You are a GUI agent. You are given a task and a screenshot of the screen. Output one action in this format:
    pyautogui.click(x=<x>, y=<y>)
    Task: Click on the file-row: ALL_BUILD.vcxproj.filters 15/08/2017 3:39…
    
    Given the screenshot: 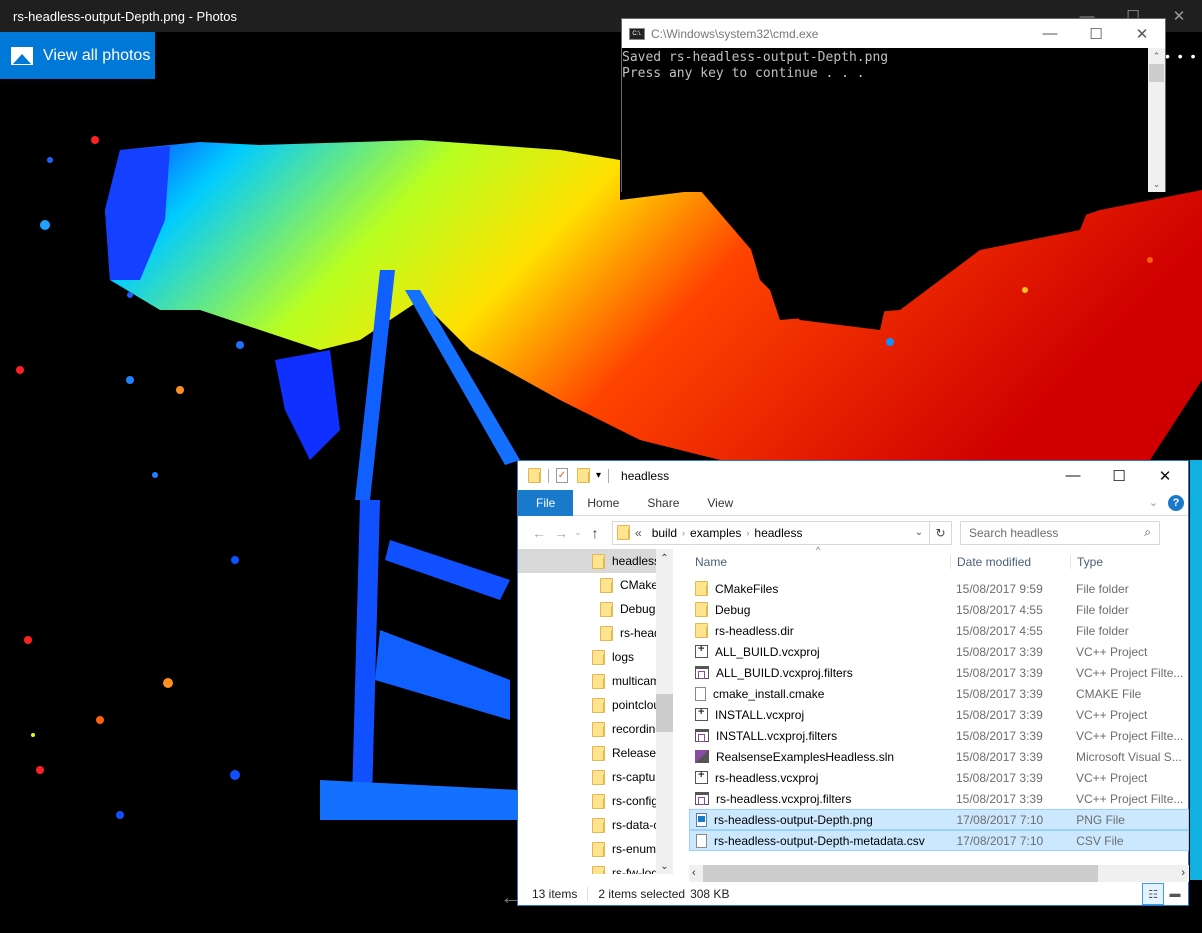 What is the action you would take?
    pyautogui.click(x=939, y=672)
    